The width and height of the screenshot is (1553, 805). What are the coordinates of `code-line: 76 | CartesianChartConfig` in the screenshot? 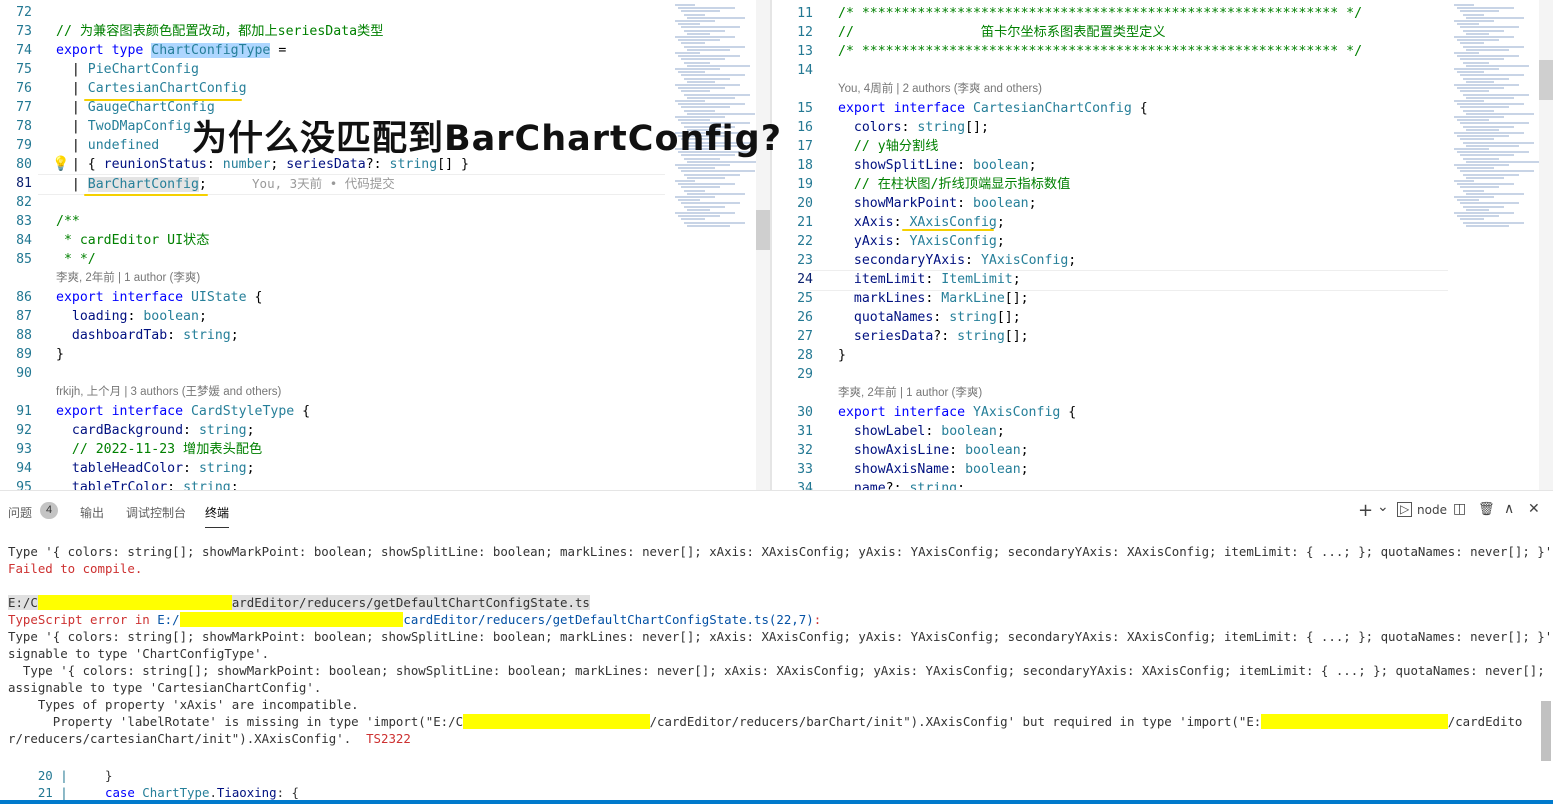 It's located at (385, 88).